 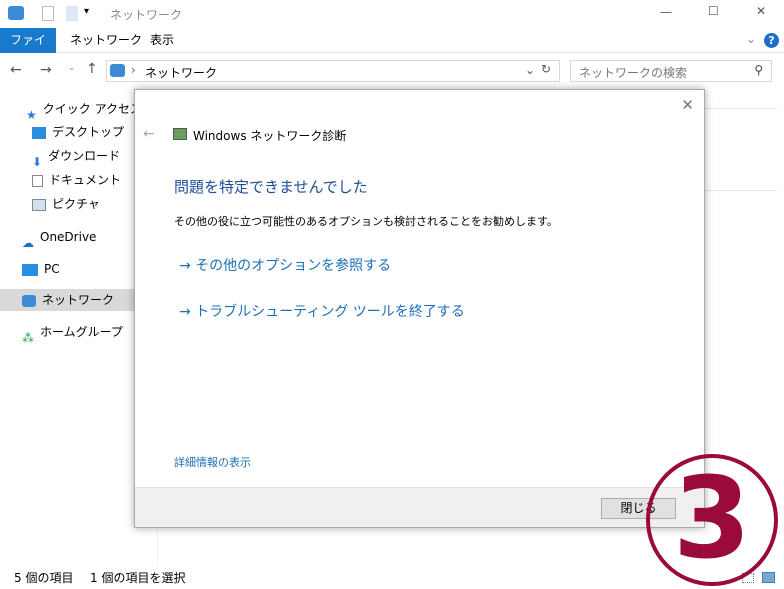 What do you see at coordinates (149, 134) in the screenshot?
I see `dialog-back-button: ←` at bounding box center [149, 134].